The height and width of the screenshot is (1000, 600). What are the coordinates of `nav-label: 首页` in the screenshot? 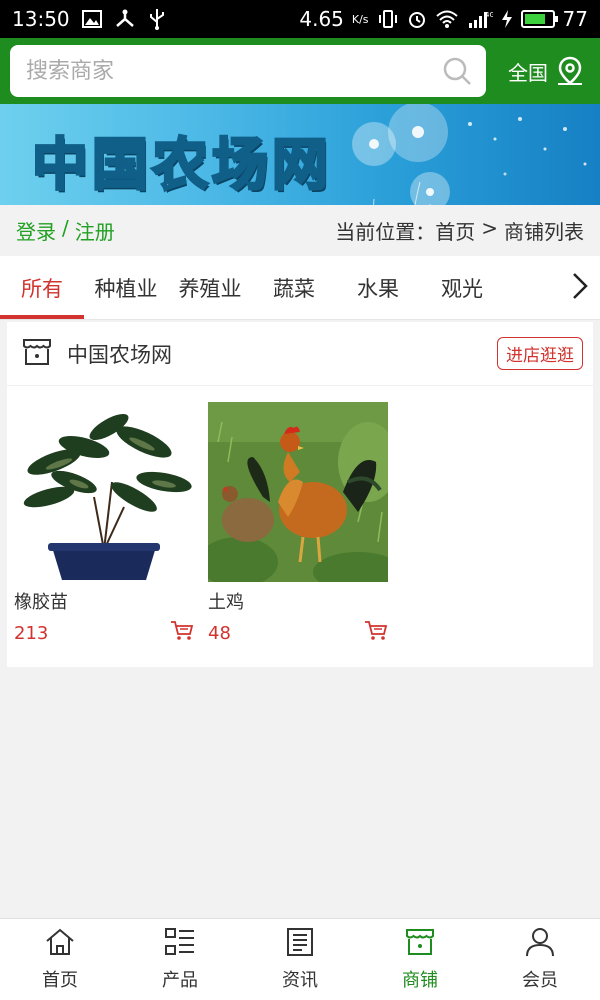 It's located at (60, 980).